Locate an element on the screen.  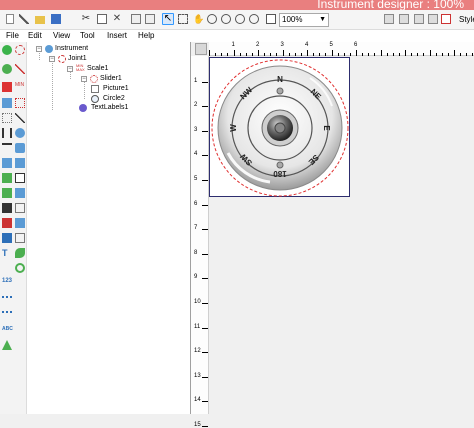
pointer-icon: ↖ is located at coordinates (168, 19).